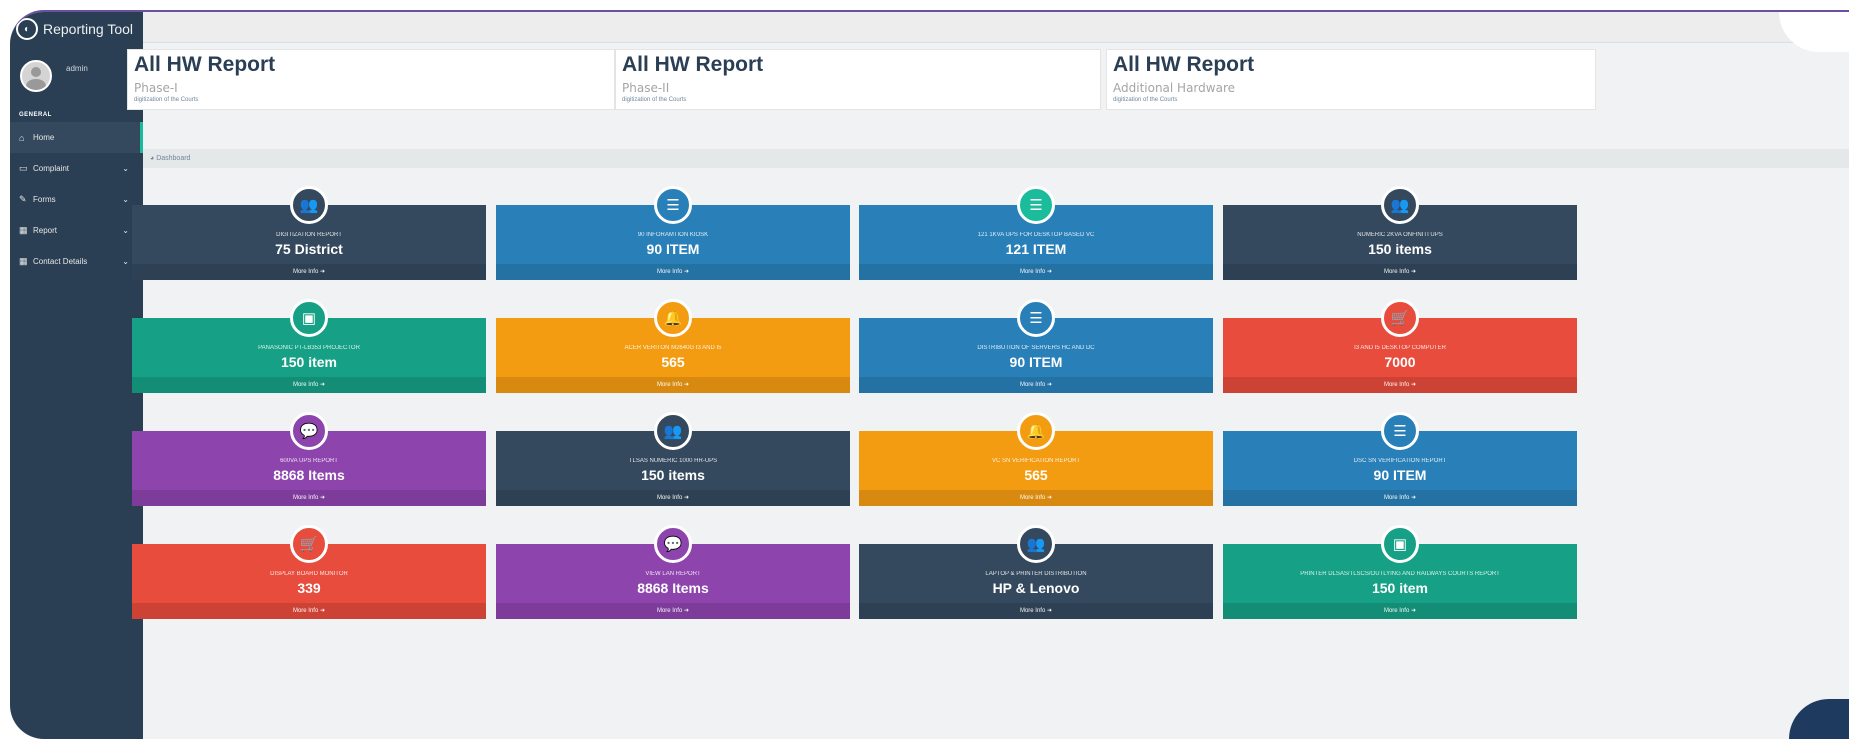  What do you see at coordinates (996, 158) in the screenshot?
I see `breadcrumb: ◕ Dashboard` at bounding box center [996, 158].